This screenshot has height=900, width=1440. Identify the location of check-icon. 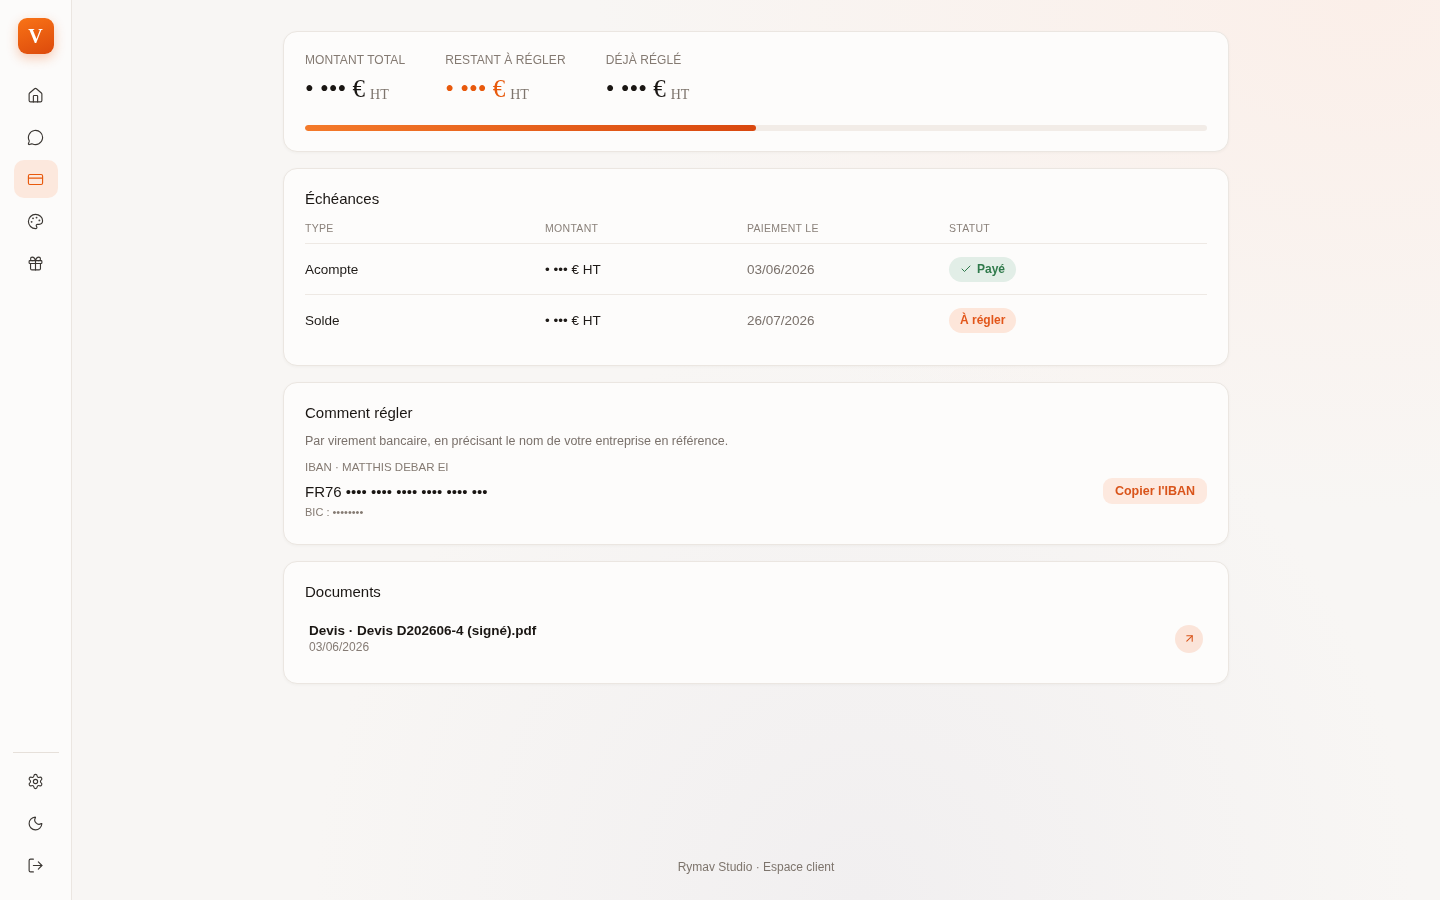
(966, 269).